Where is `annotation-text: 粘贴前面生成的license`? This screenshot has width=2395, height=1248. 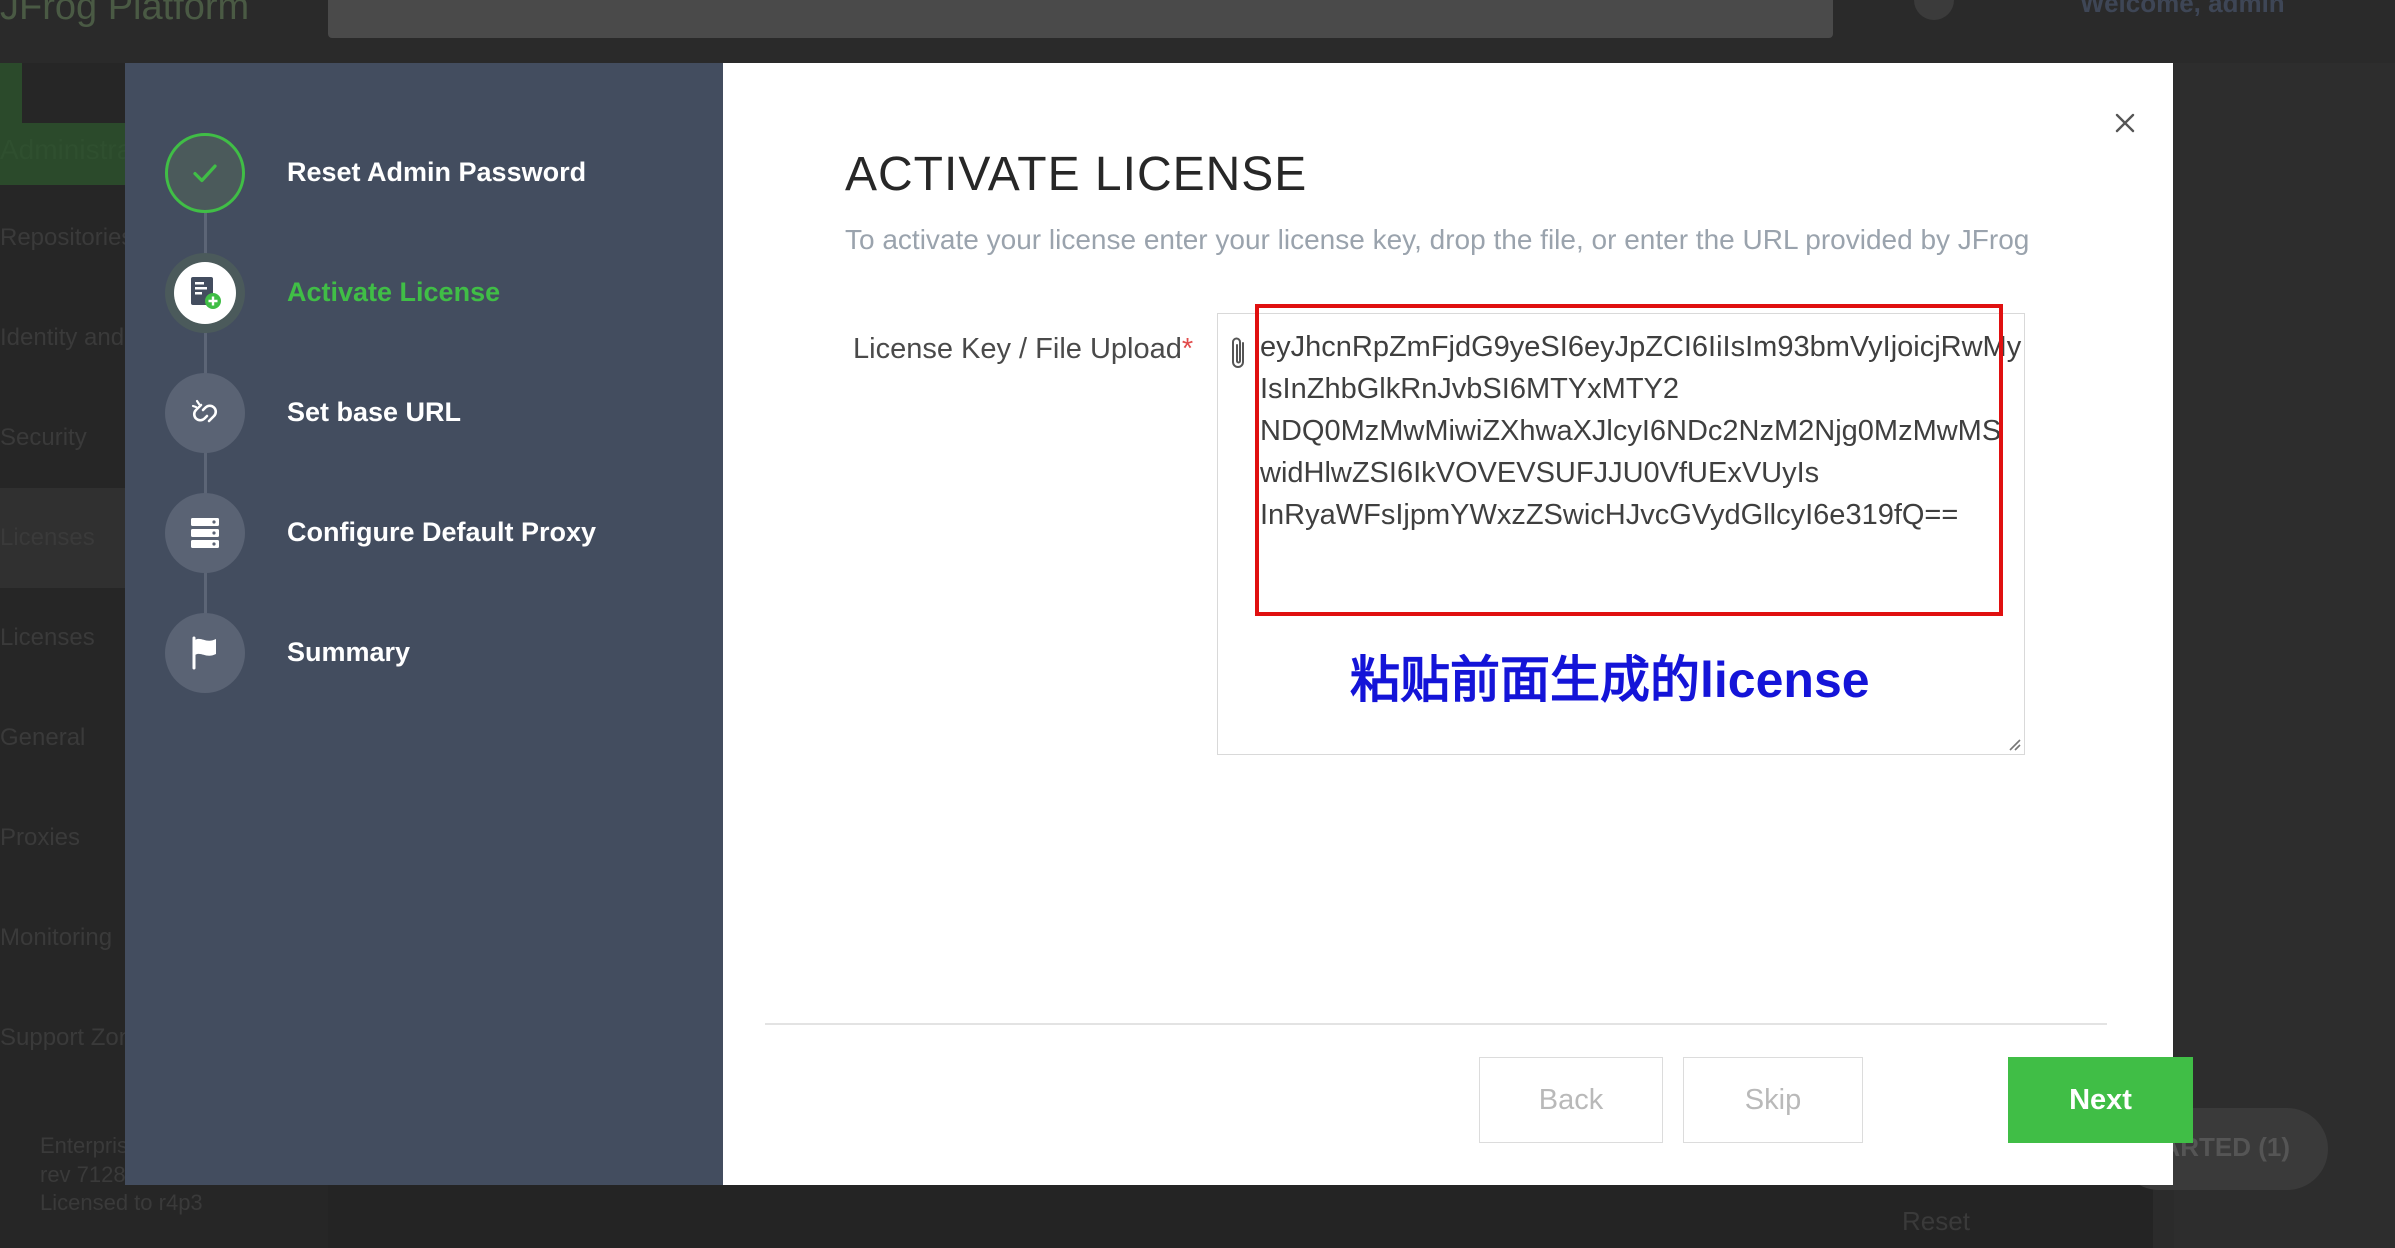 annotation-text: 粘贴前面生成的license is located at coordinates (1610, 680).